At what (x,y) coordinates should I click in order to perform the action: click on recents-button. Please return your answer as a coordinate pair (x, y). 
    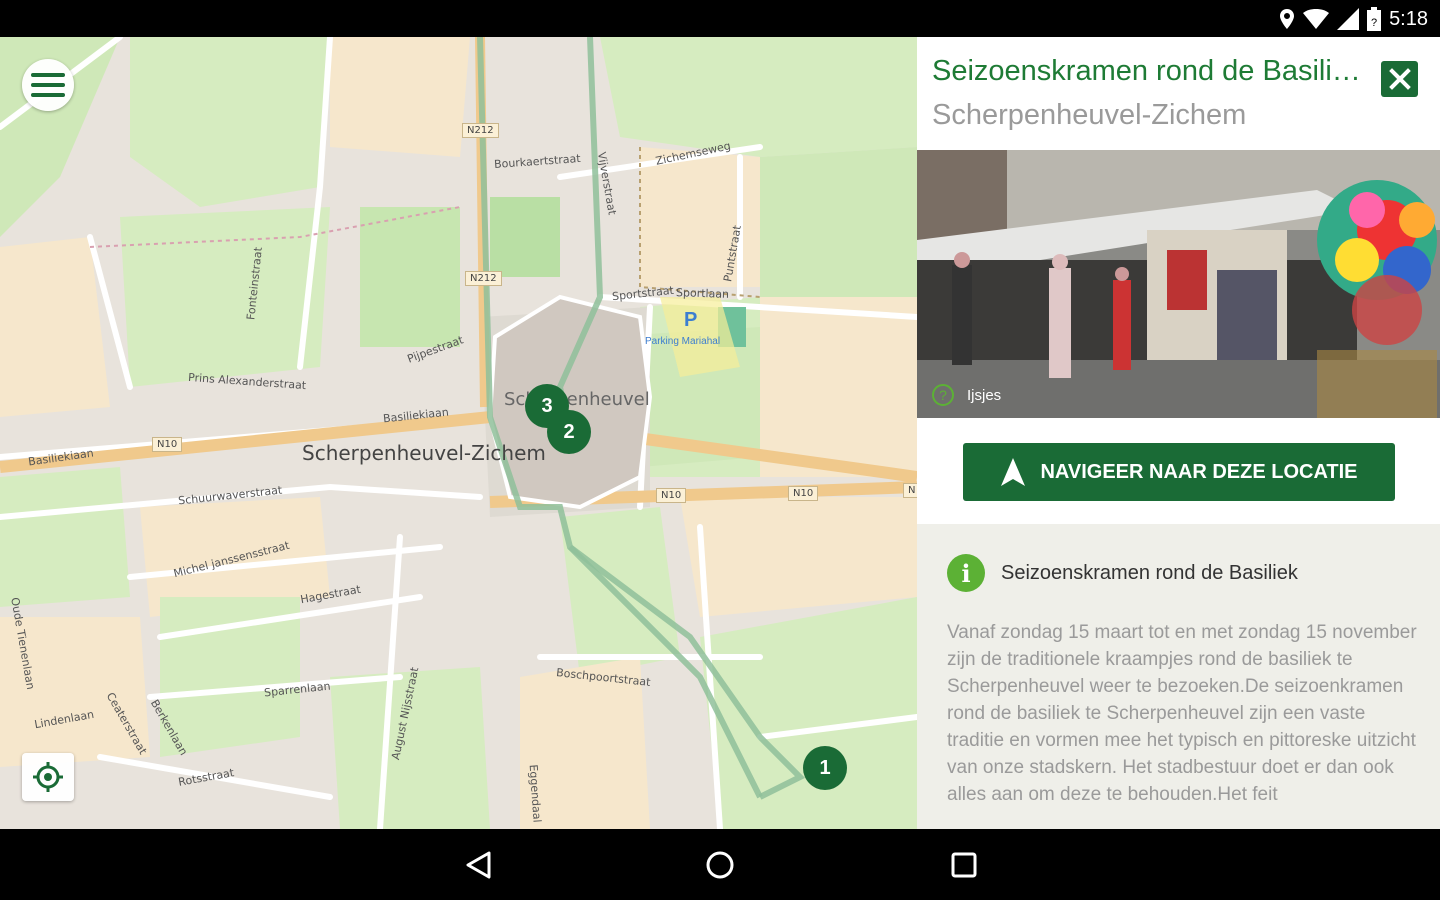
    Looking at the image, I should click on (964, 865).